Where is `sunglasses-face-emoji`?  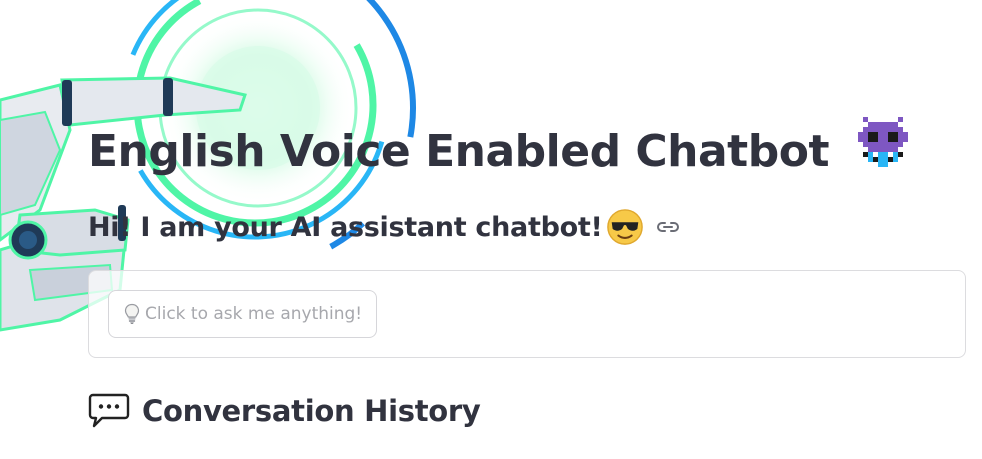
sunglasses-face-emoji is located at coordinates (625, 227).